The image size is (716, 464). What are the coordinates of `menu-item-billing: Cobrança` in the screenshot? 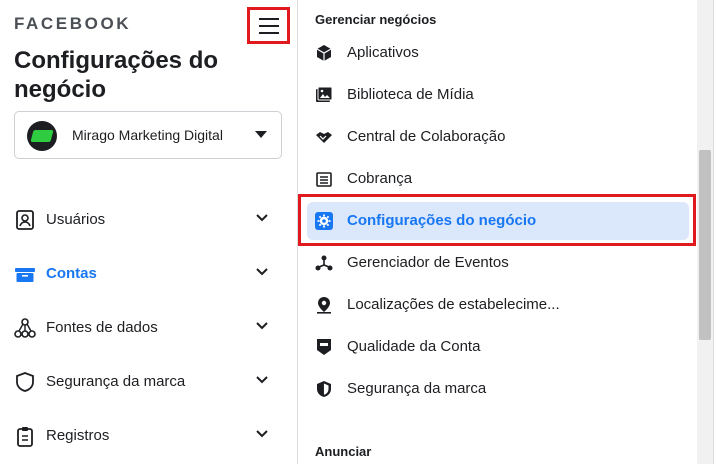 It's located at (498, 179).